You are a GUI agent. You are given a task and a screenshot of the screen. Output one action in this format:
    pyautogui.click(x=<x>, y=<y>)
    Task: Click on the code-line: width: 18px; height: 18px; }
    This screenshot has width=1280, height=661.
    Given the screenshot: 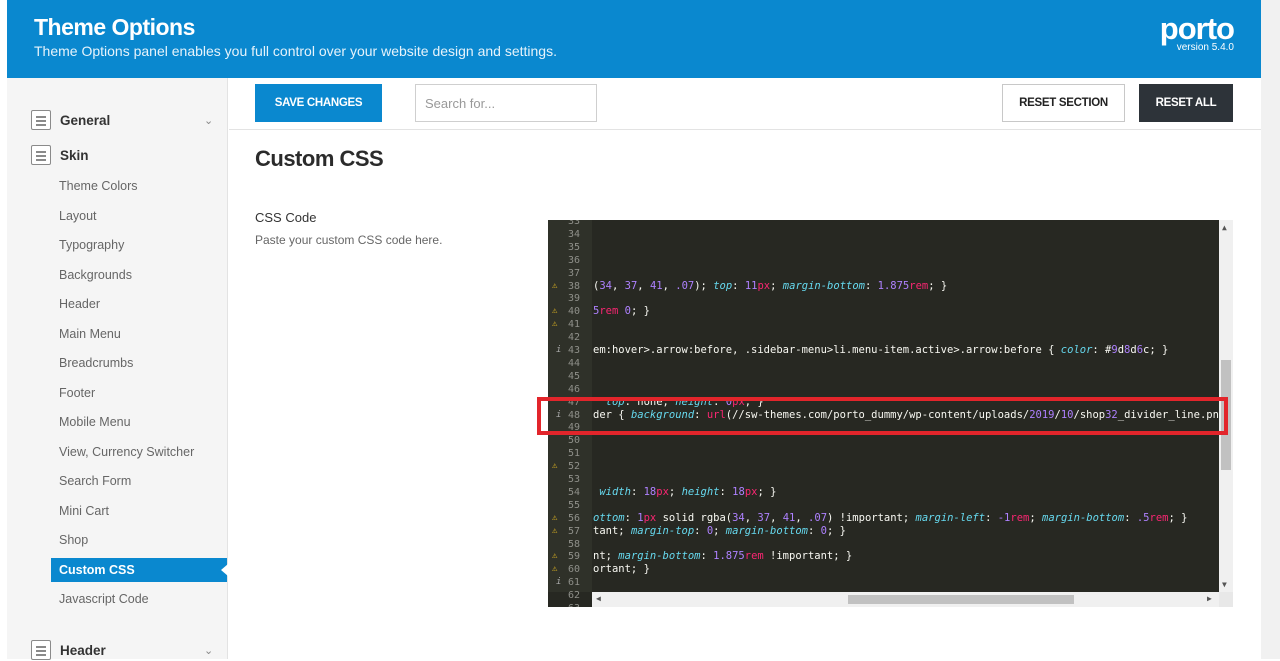 What is the action you would take?
    pyautogui.click(x=684, y=492)
    